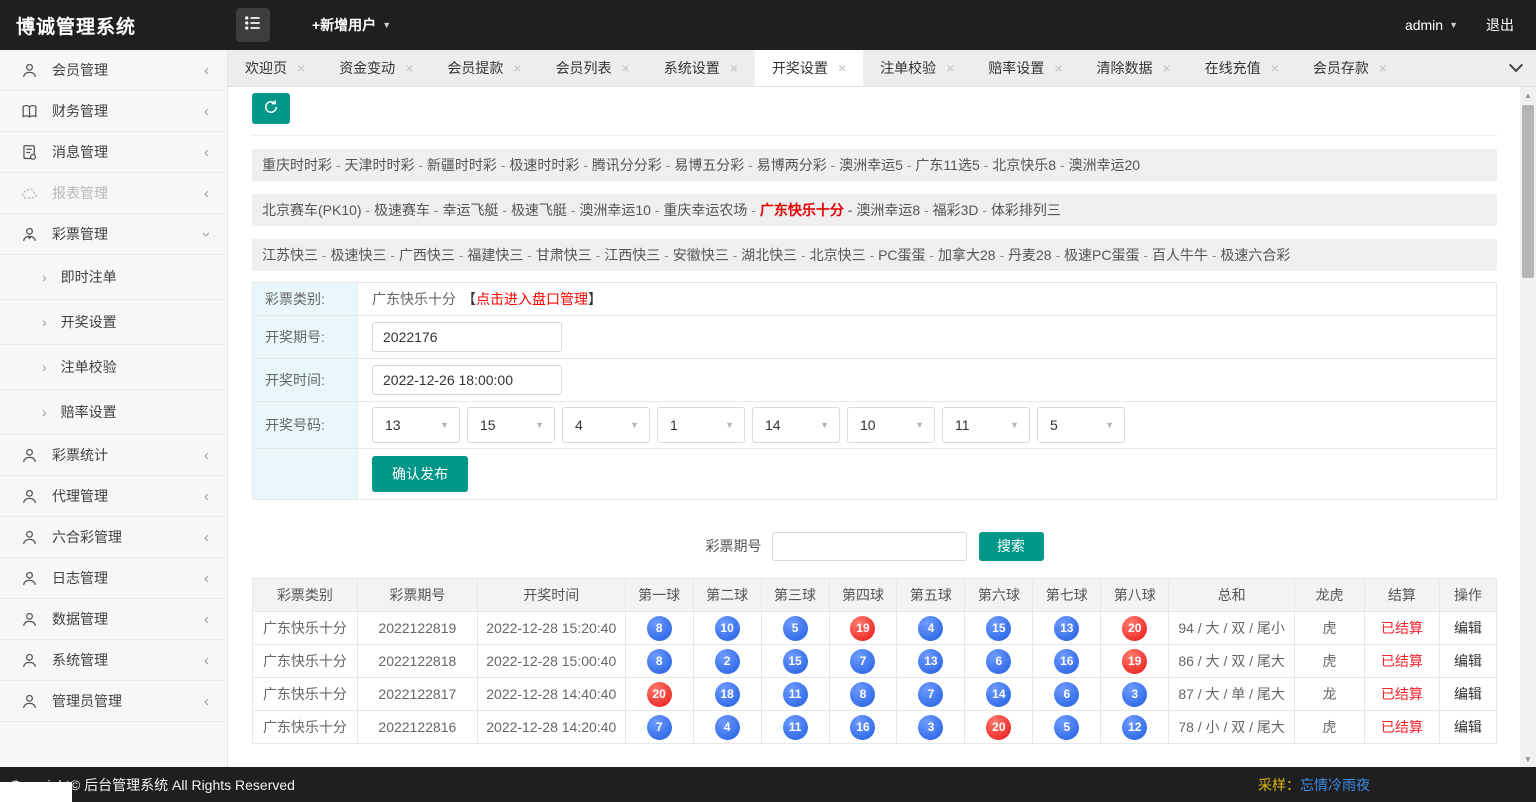 This screenshot has width=1536, height=802. What do you see at coordinates (621, 210) in the screenshot?
I see `lottery-link: 澳洲幸运10` at bounding box center [621, 210].